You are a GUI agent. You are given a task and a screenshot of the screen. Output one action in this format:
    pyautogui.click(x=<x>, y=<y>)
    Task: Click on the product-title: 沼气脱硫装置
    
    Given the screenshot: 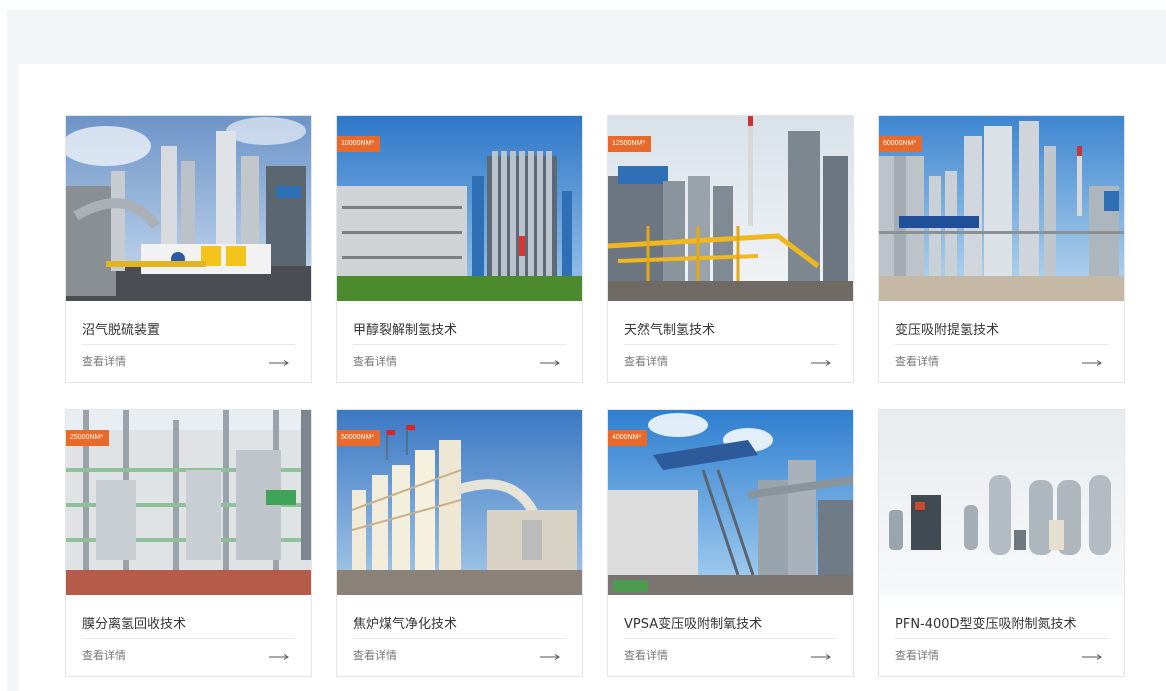 What is the action you would take?
    pyautogui.click(x=121, y=328)
    